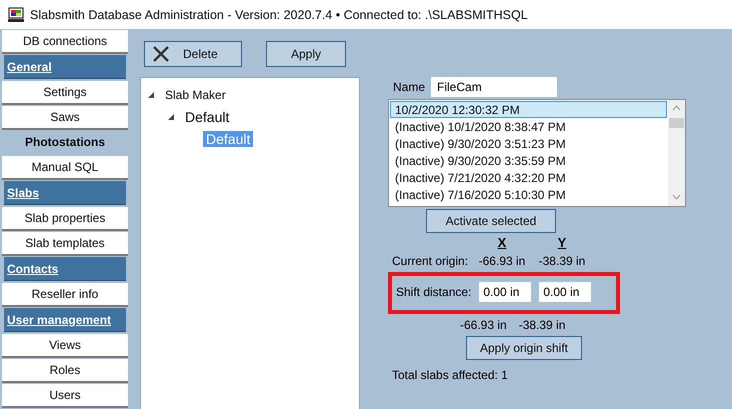 This screenshot has width=732, height=409. I want to click on window-title: Slabsmith Database Administration - Version: 2020.7.4 • Connected to: .\SLABSMITHSQL, so click(279, 15).